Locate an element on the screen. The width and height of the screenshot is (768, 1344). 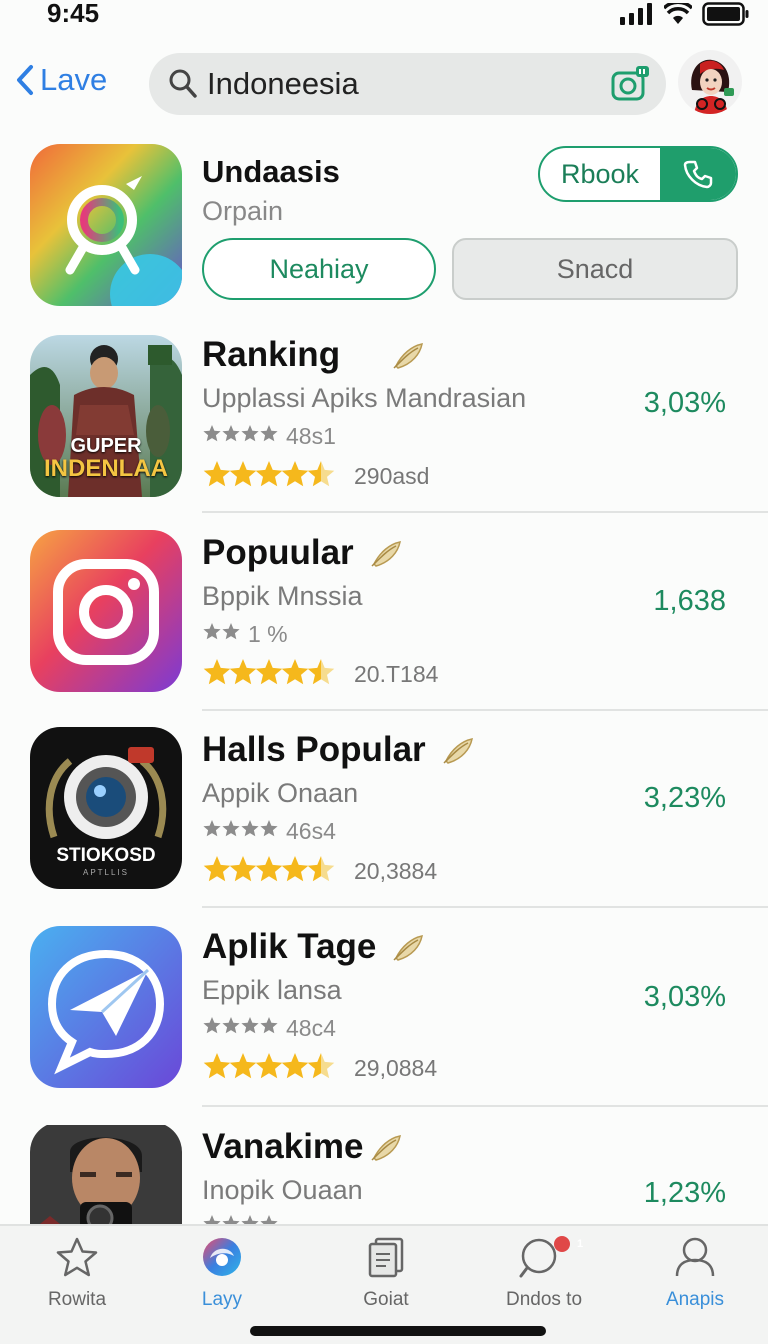
lens-logo-text: STIOKOSD is located at coordinates (106, 855).